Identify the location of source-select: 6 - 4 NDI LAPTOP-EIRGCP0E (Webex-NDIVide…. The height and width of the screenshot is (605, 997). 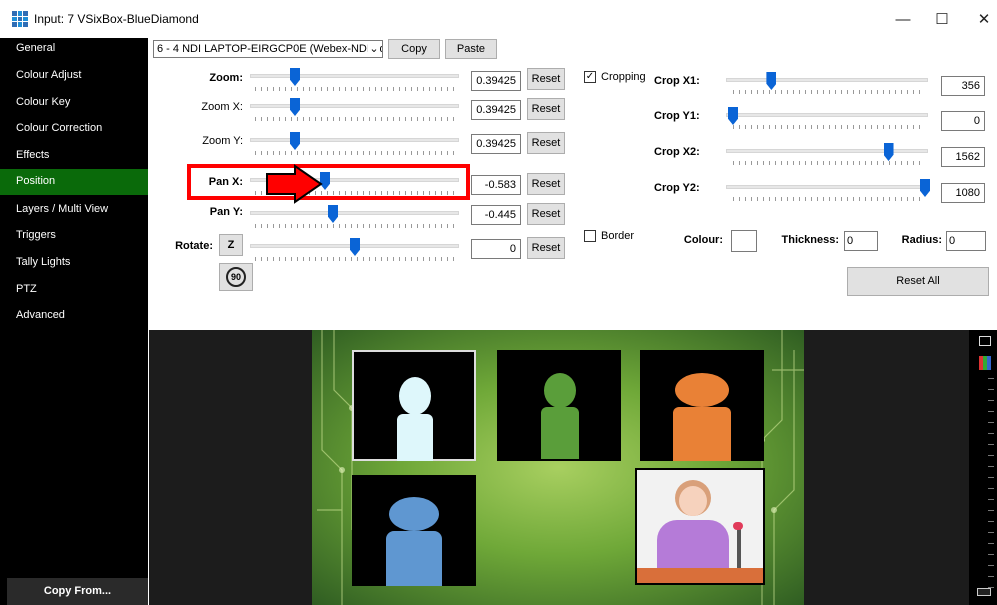
(268, 49).